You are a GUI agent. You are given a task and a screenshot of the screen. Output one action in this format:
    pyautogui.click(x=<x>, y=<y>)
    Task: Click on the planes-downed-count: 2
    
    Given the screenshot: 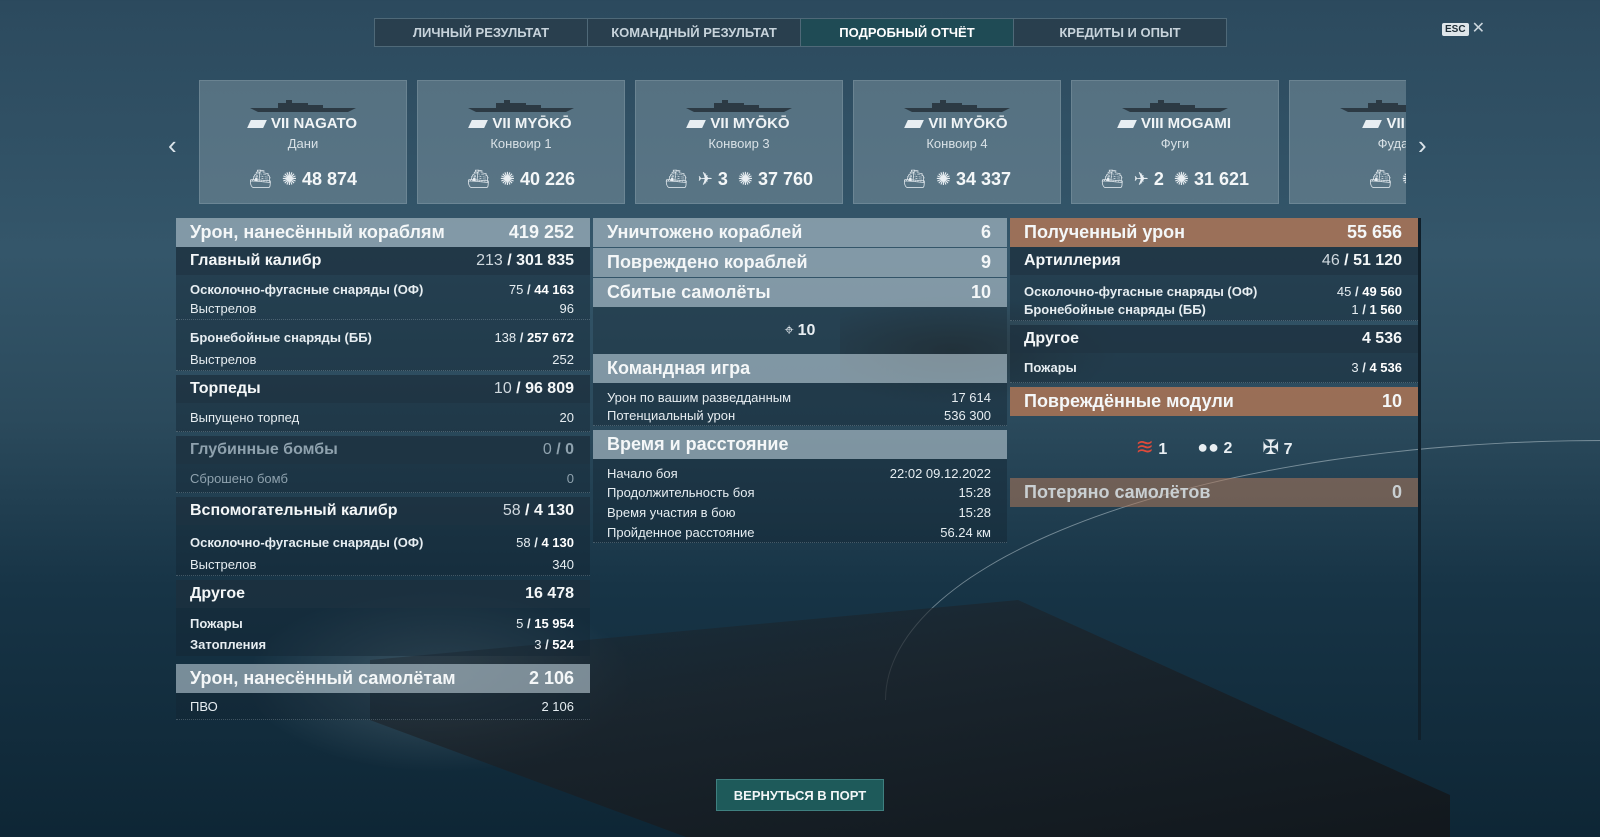 What is the action you would take?
    pyautogui.click(x=1158, y=179)
    